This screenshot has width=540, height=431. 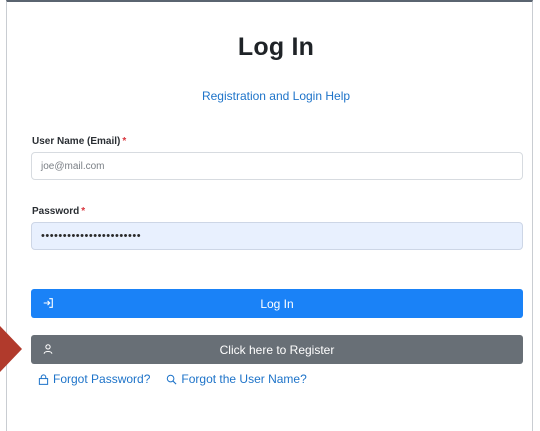 I want to click on username-label: User Name (Email) *, so click(x=79, y=141).